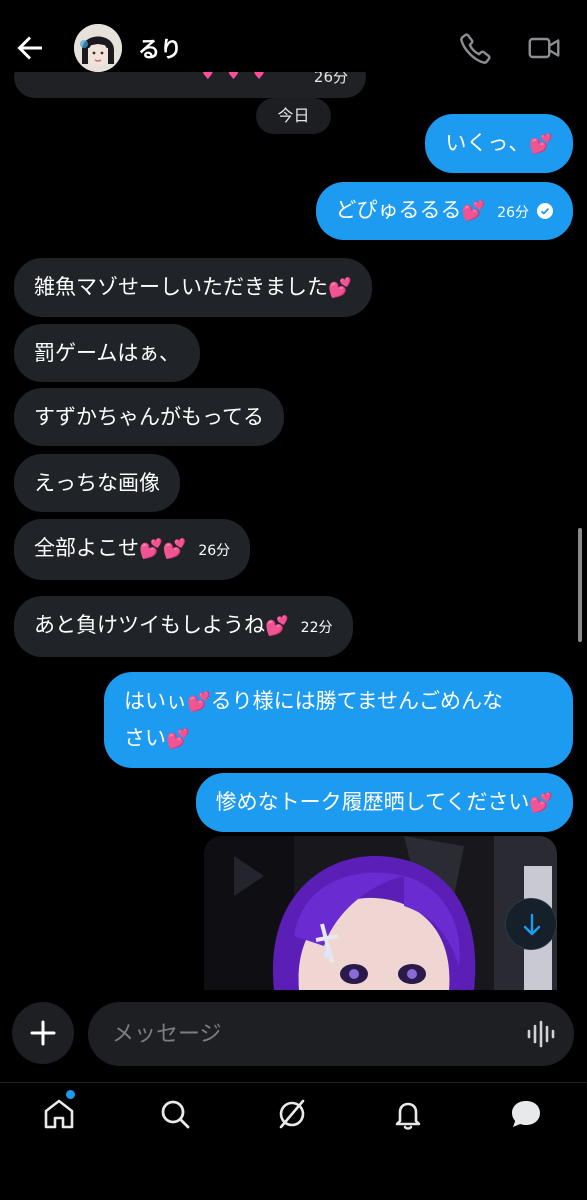 This screenshot has height=1200, width=587. I want to click on voice-waveform-icon, so click(542, 1034).